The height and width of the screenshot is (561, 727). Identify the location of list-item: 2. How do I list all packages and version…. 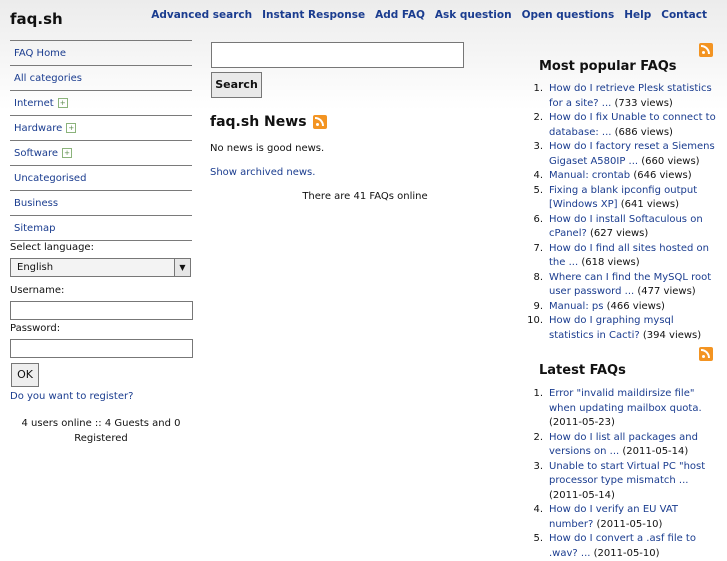
(615, 444).